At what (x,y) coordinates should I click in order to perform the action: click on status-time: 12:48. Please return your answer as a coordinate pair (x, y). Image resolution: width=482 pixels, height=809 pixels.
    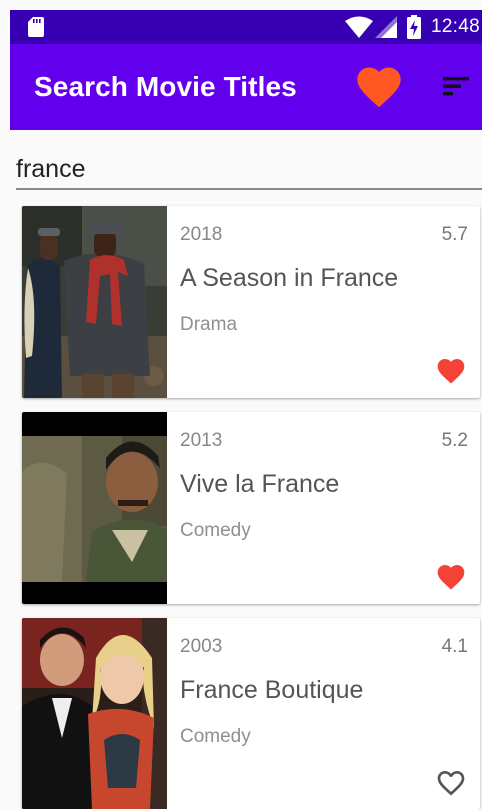
    Looking at the image, I should click on (455, 26).